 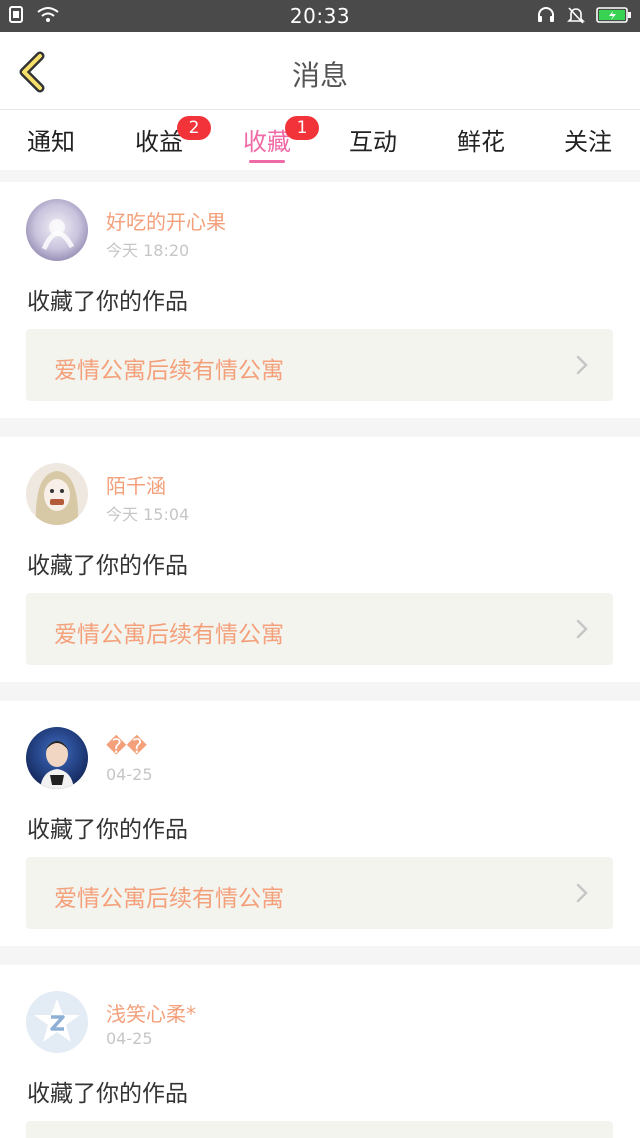 What do you see at coordinates (614, 17) in the screenshot?
I see `battery-icon` at bounding box center [614, 17].